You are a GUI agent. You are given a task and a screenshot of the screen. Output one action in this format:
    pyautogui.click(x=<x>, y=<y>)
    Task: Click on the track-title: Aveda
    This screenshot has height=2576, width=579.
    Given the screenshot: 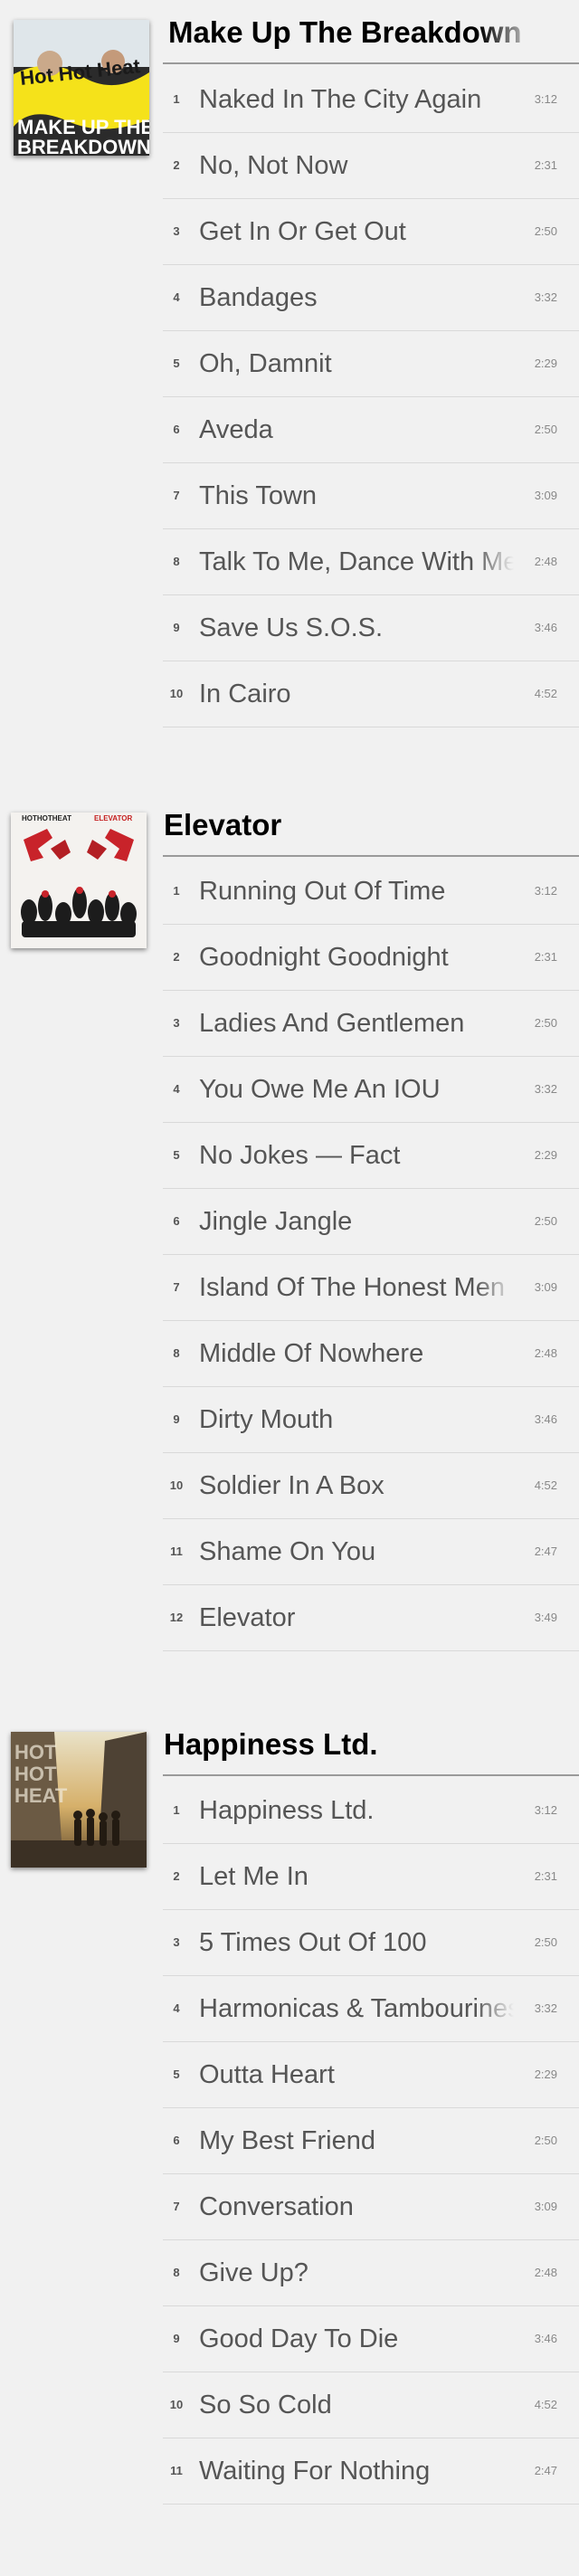 What is the action you would take?
    pyautogui.click(x=236, y=429)
    